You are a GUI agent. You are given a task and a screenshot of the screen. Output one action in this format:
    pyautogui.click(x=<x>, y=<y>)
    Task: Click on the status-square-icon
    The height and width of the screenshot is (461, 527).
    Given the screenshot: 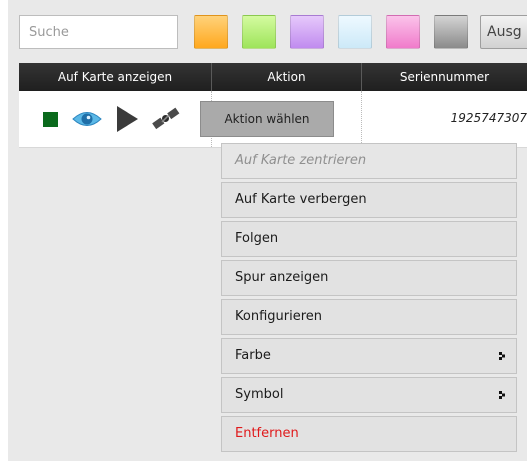 What is the action you would take?
    pyautogui.click(x=50, y=119)
    